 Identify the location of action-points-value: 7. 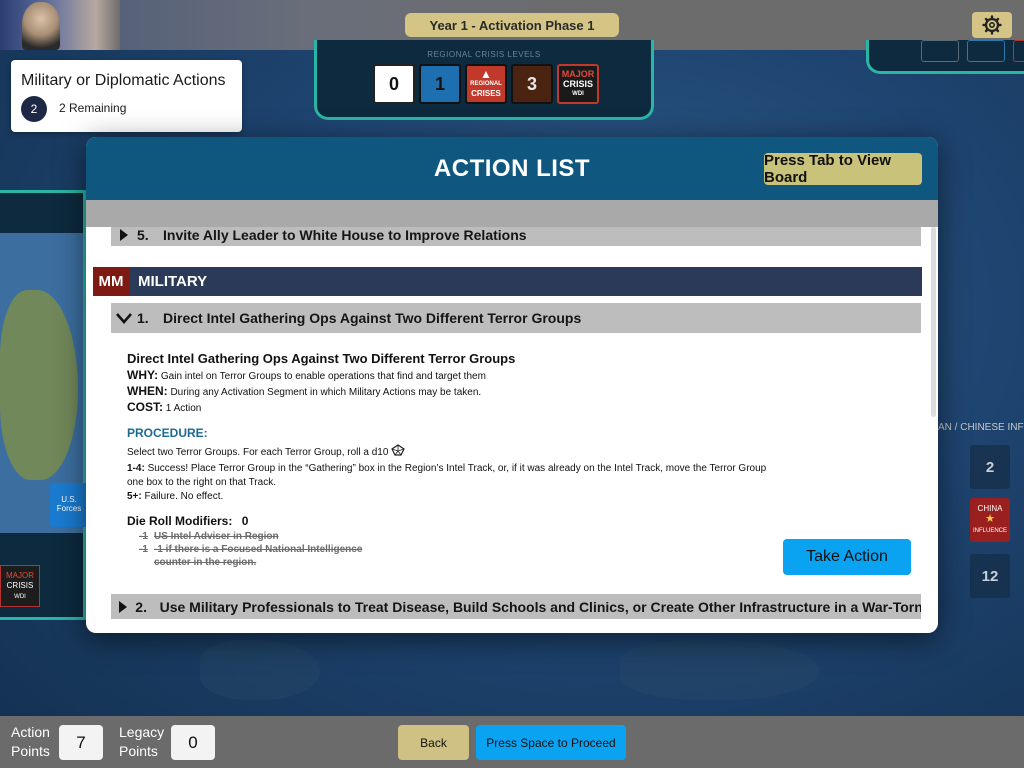
(81, 742).